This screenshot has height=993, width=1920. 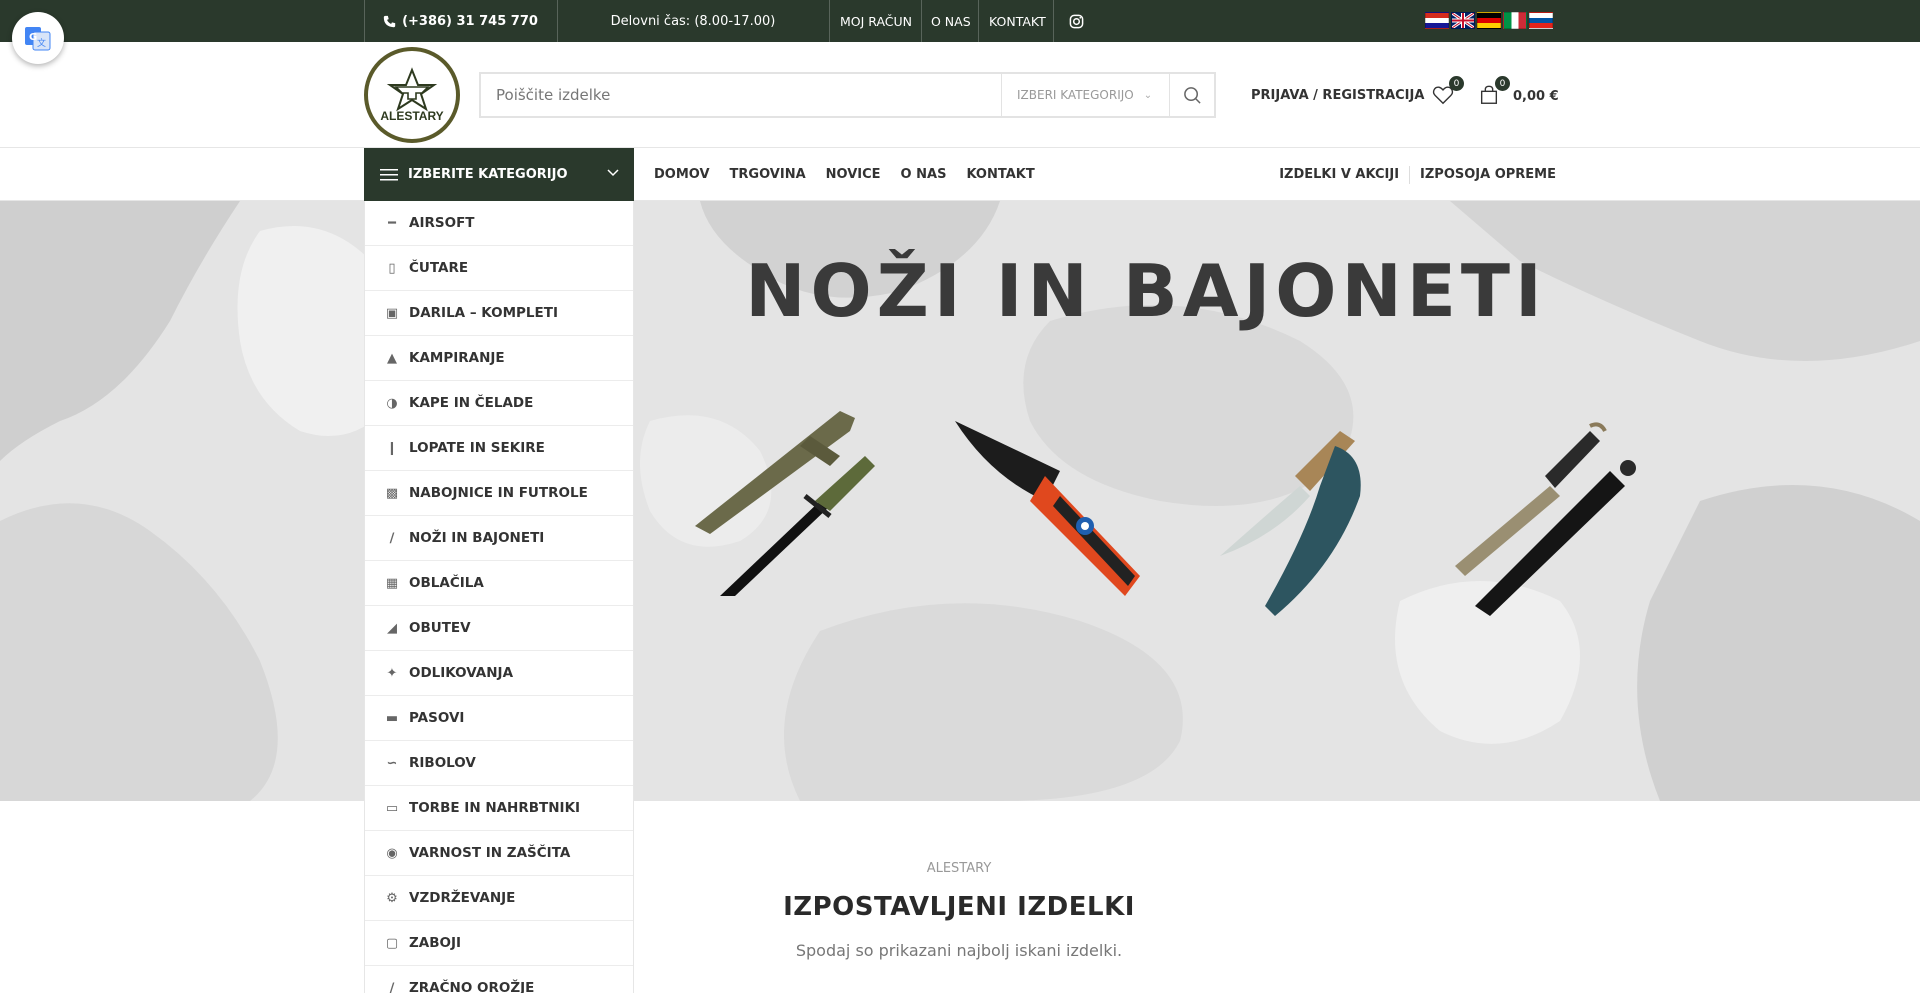 What do you see at coordinates (499, 583) in the screenshot?
I see `category-clothing: ▦ OBLAČILA` at bounding box center [499, 583].